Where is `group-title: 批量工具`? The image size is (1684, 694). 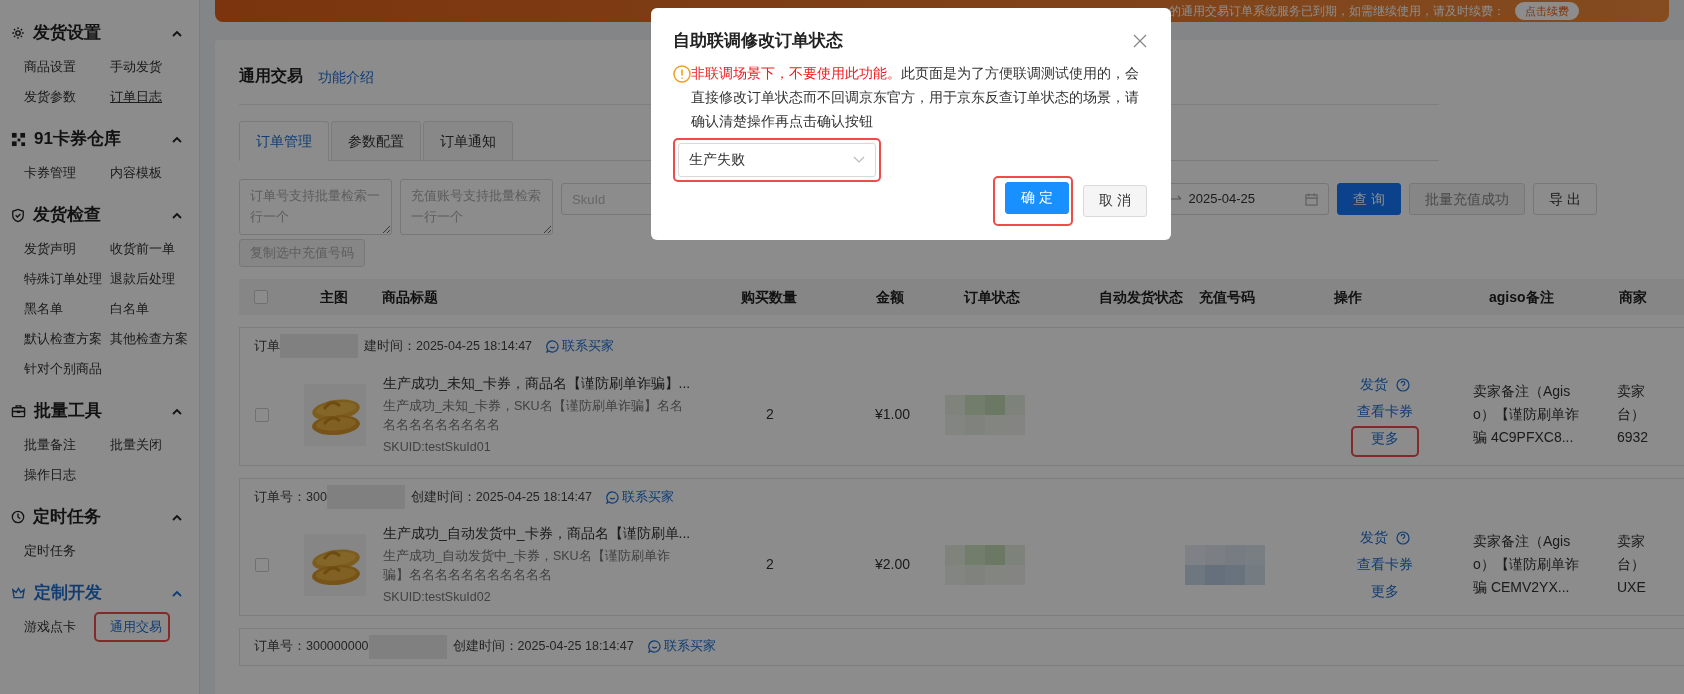
group-title: 批量工具 is located at coordinates (103, 411).